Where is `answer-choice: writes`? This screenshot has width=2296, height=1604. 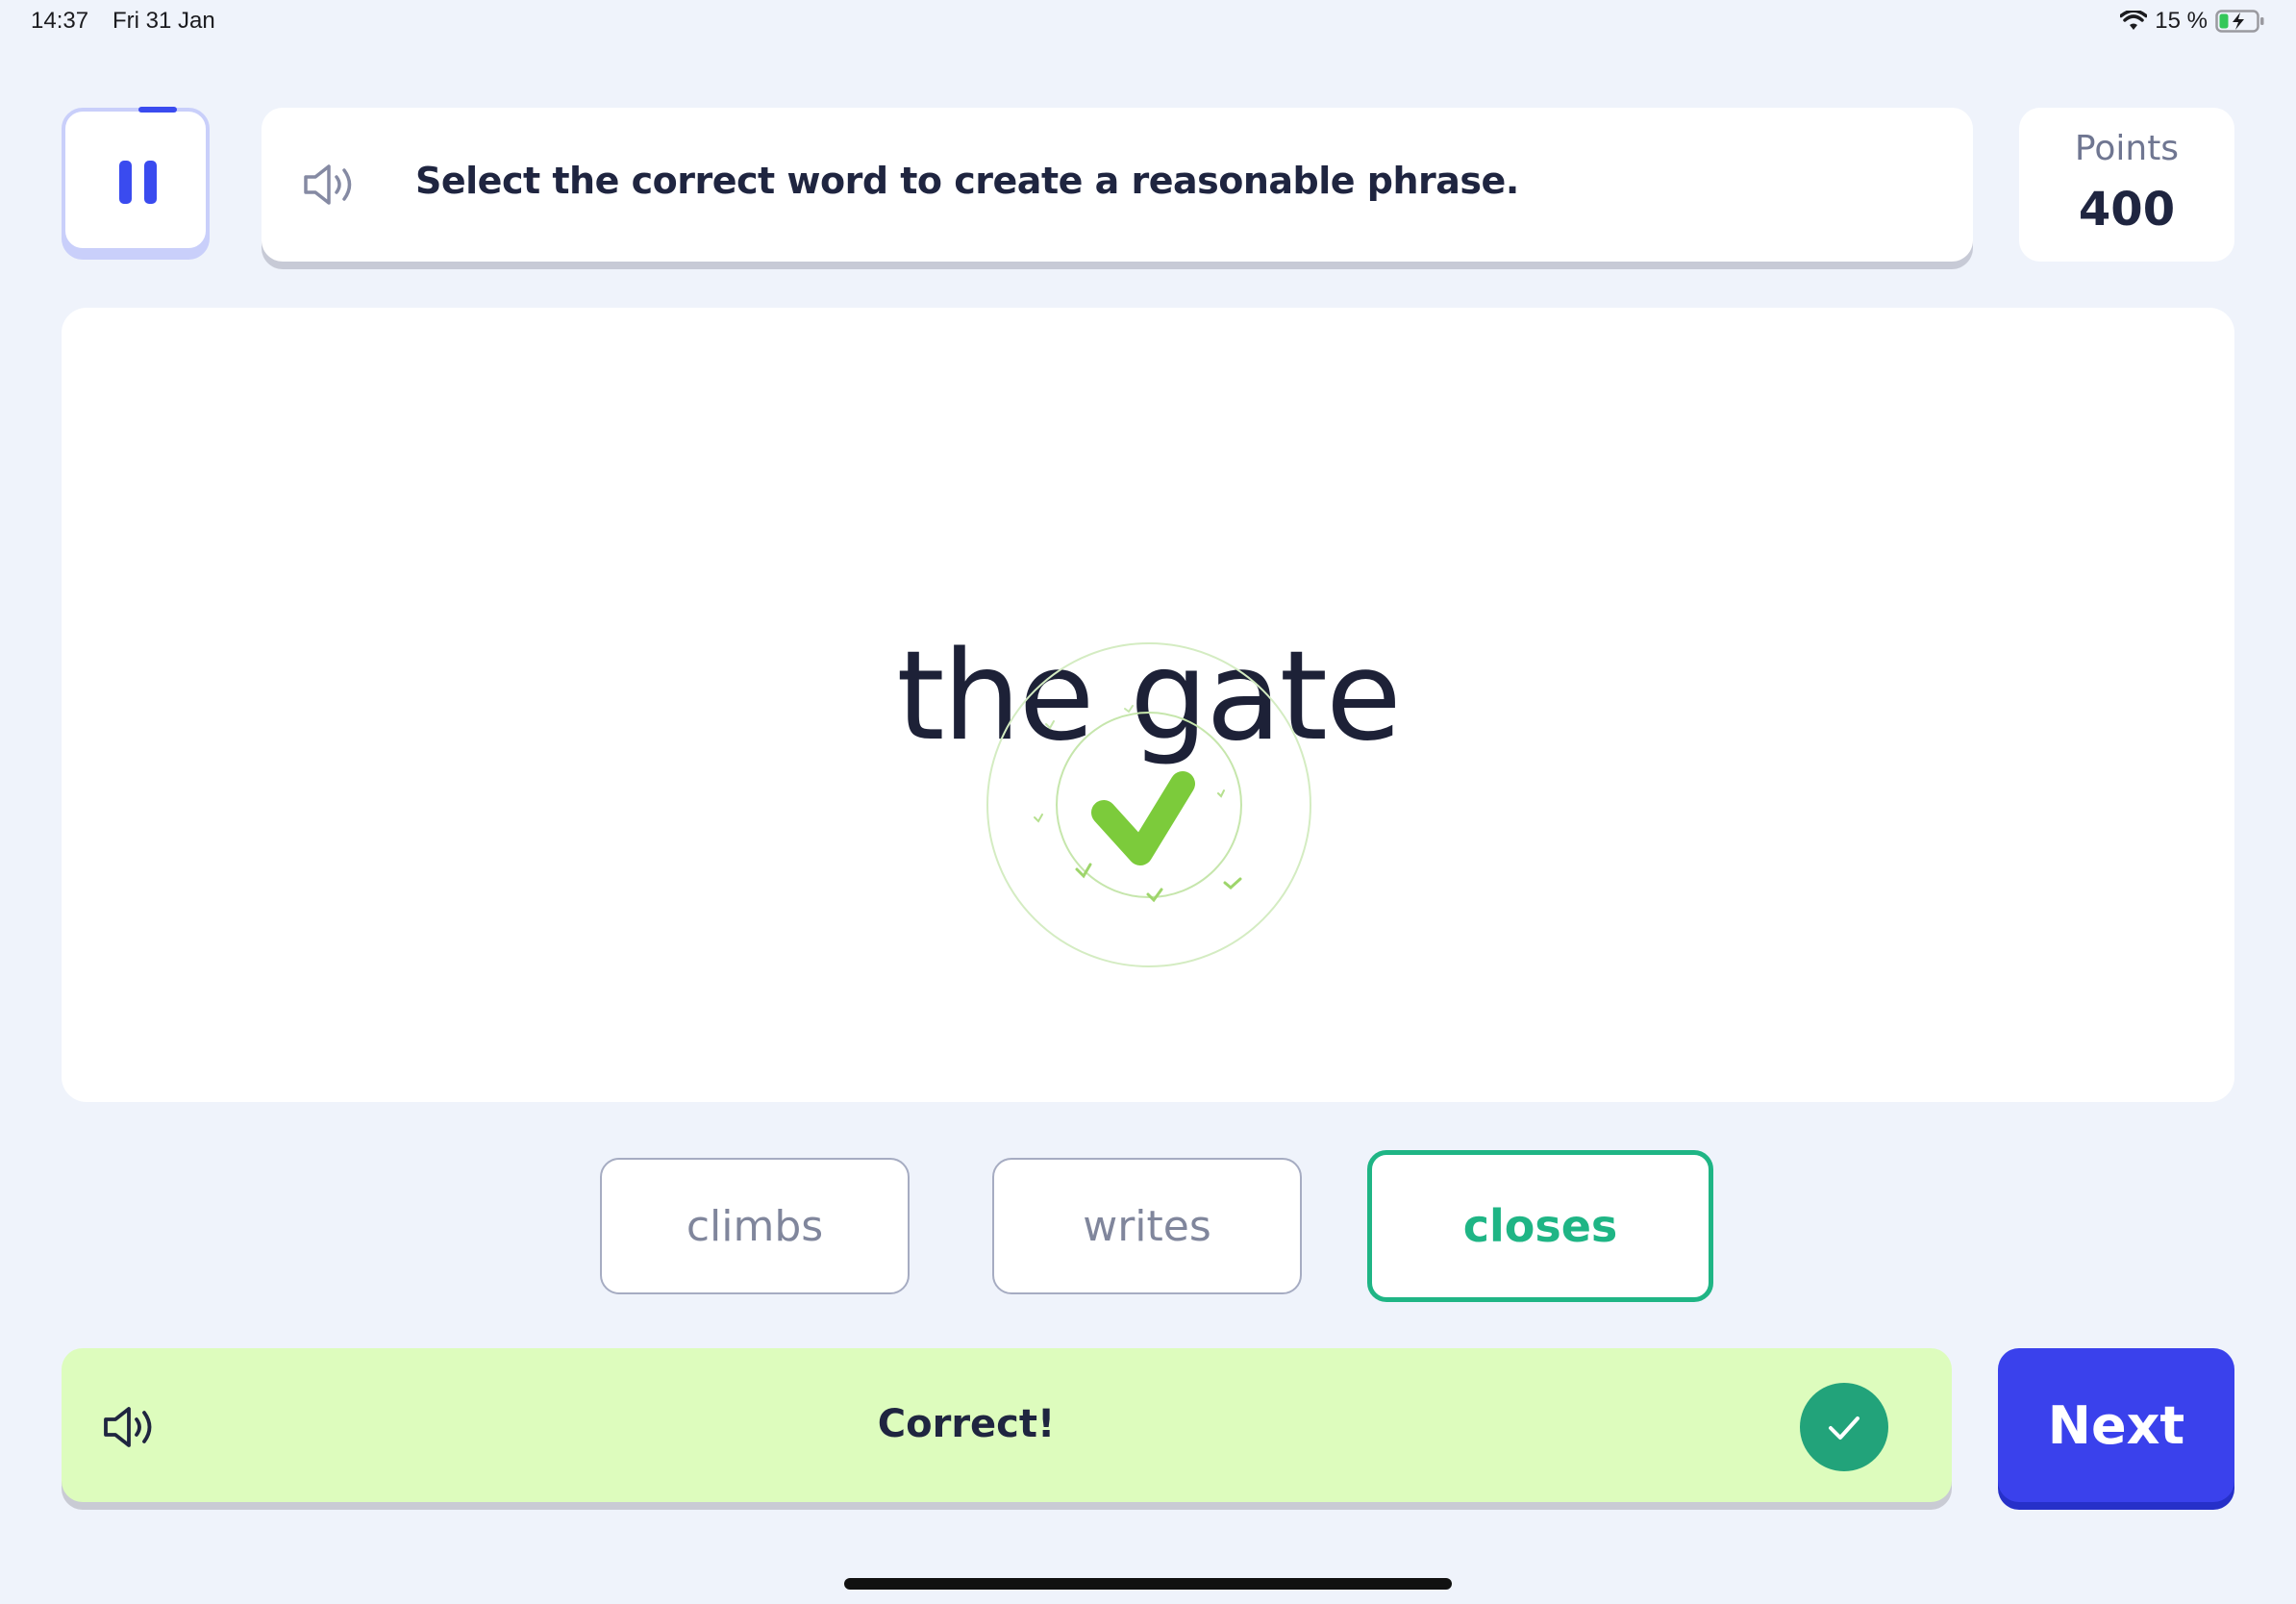
answer-choice: writes is located at coordinates (1147, 1226).